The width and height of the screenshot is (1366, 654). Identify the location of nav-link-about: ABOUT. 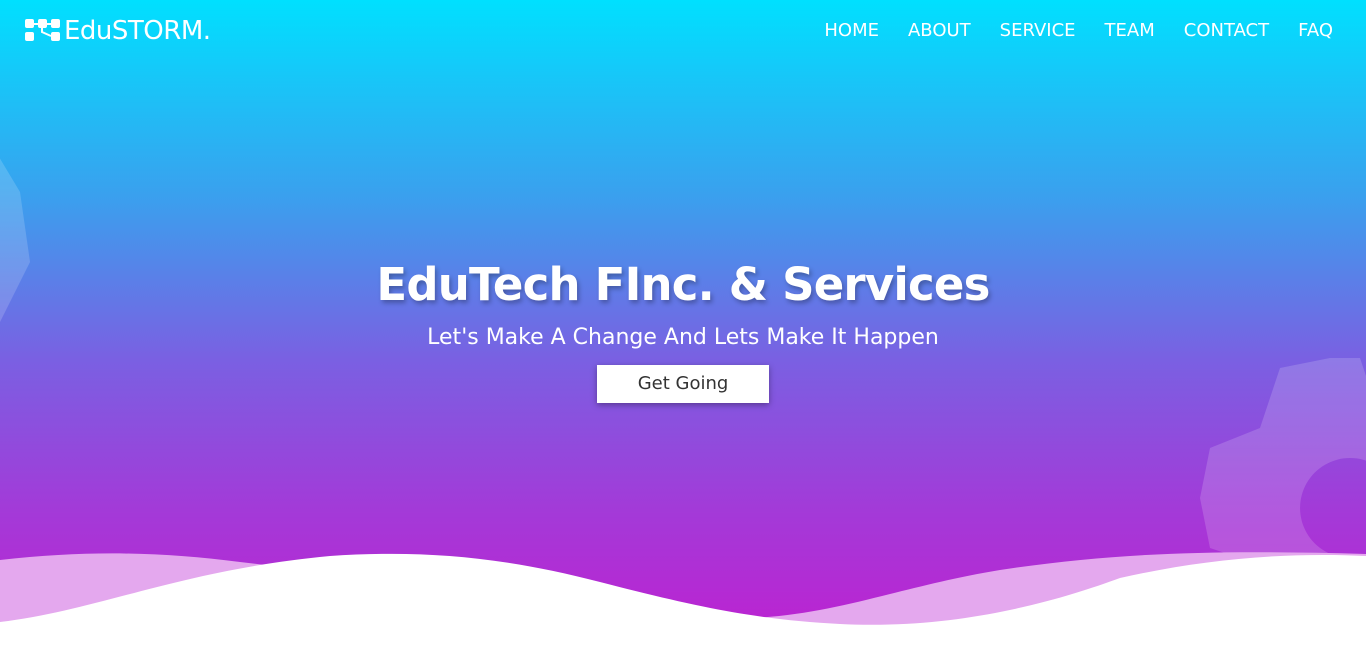
(939, 31).